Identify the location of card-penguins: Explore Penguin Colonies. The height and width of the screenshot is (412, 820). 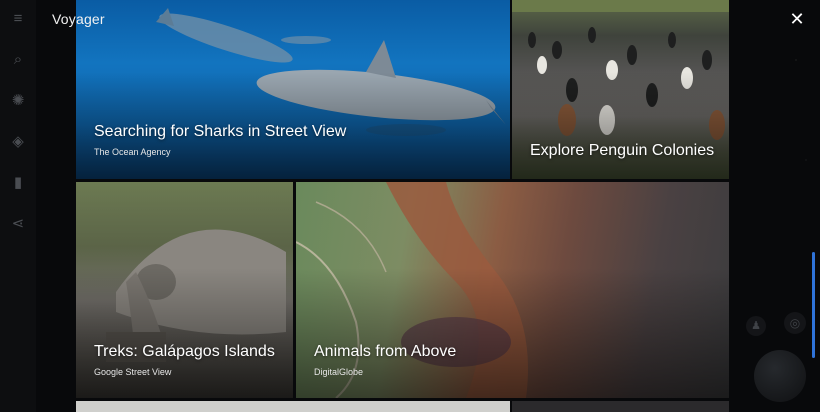
(620, 89).